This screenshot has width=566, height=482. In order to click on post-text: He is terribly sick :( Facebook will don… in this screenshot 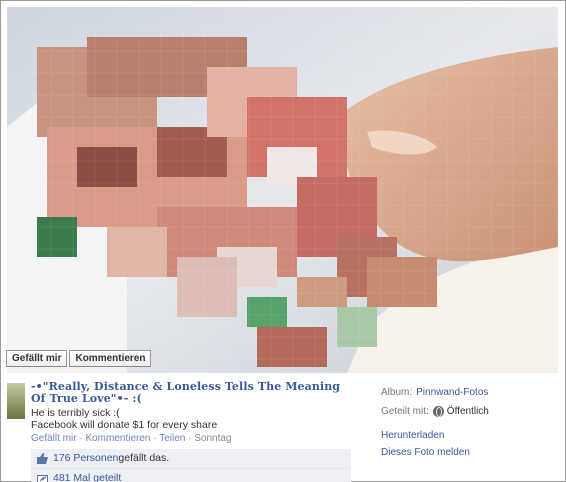, I will do `click(191, 419)`.